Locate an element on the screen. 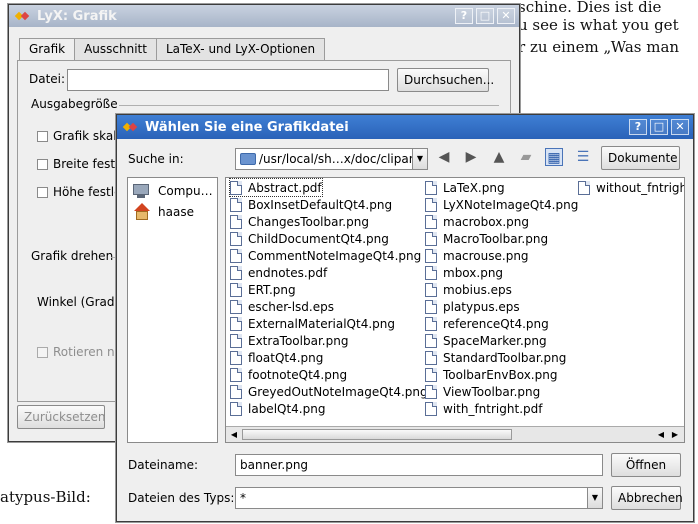 This screenshot has height=524, width=698. file-item: ToolbarEnvBox.png is located at coordinates (491, 374).